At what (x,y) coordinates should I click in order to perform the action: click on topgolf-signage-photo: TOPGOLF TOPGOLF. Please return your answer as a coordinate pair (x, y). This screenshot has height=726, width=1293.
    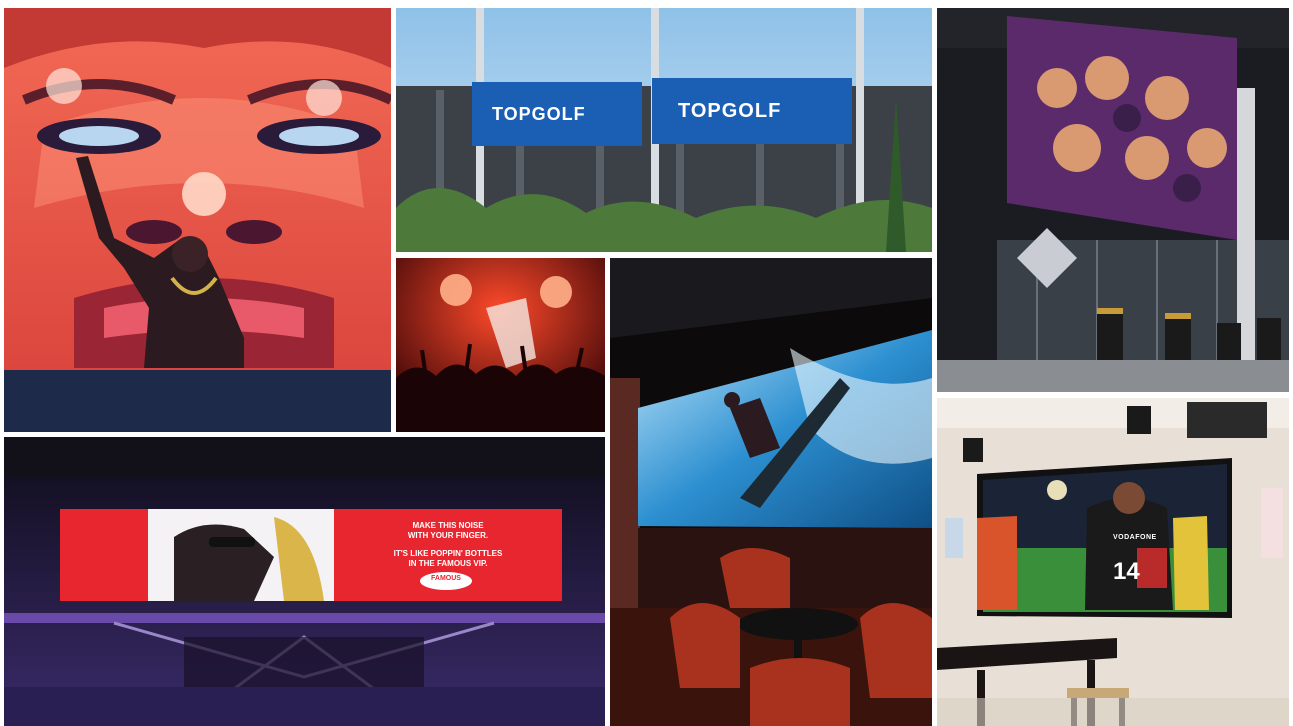
    Looking at the image, I should click on (664, 130).